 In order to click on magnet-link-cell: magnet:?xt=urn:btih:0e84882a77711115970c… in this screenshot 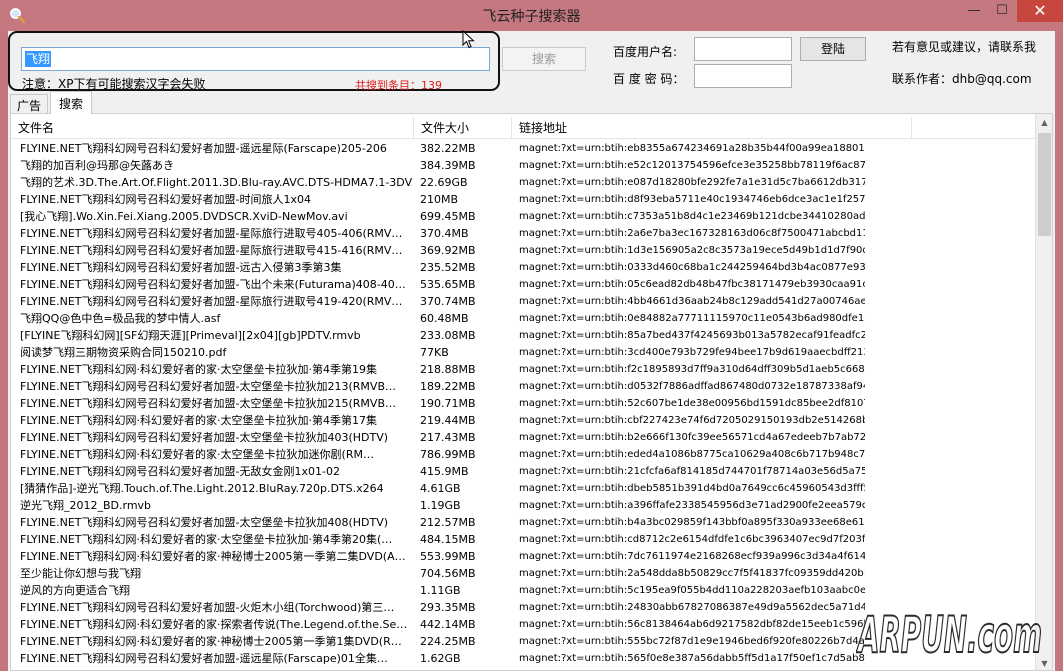, I will do `click(692, 318)`.